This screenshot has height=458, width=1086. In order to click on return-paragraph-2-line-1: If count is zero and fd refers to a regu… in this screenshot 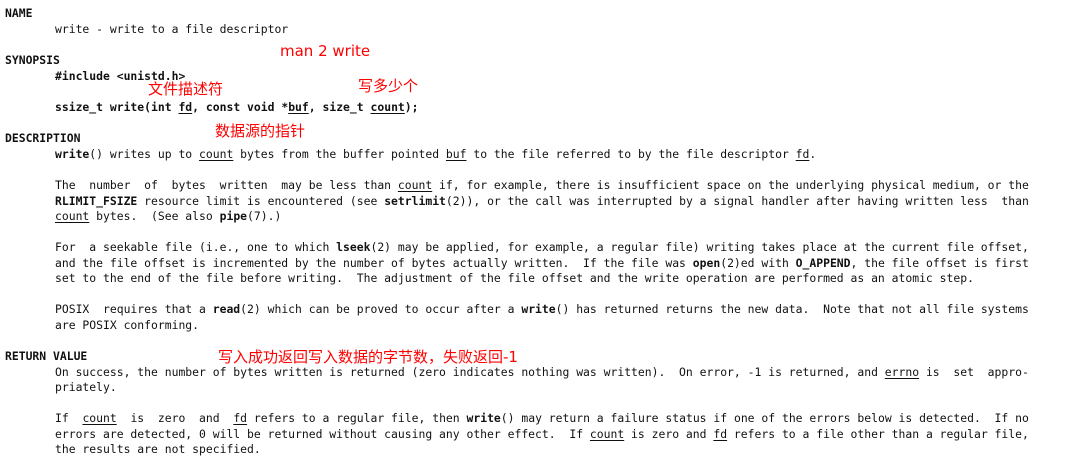, I will do `click(542, 418)`.